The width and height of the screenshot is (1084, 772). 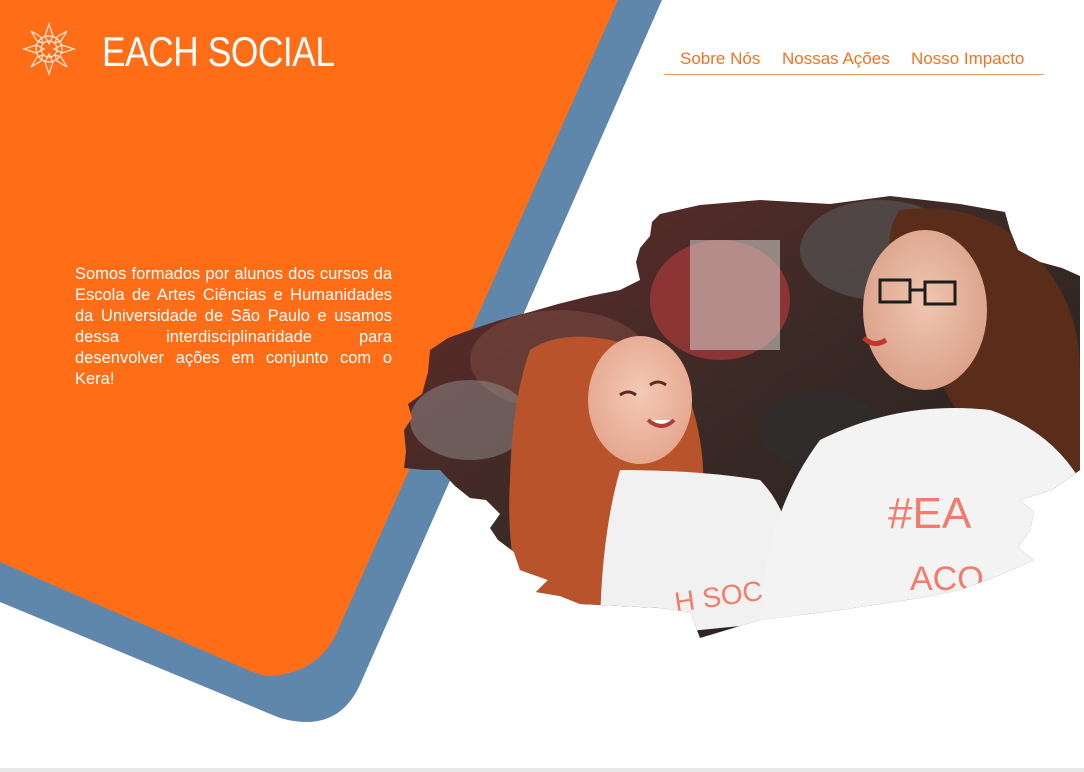 What do you see at coordinates (49, 49) in the screenshot?
I see `sun-mandala-icon` at bounding box center [49, 49].